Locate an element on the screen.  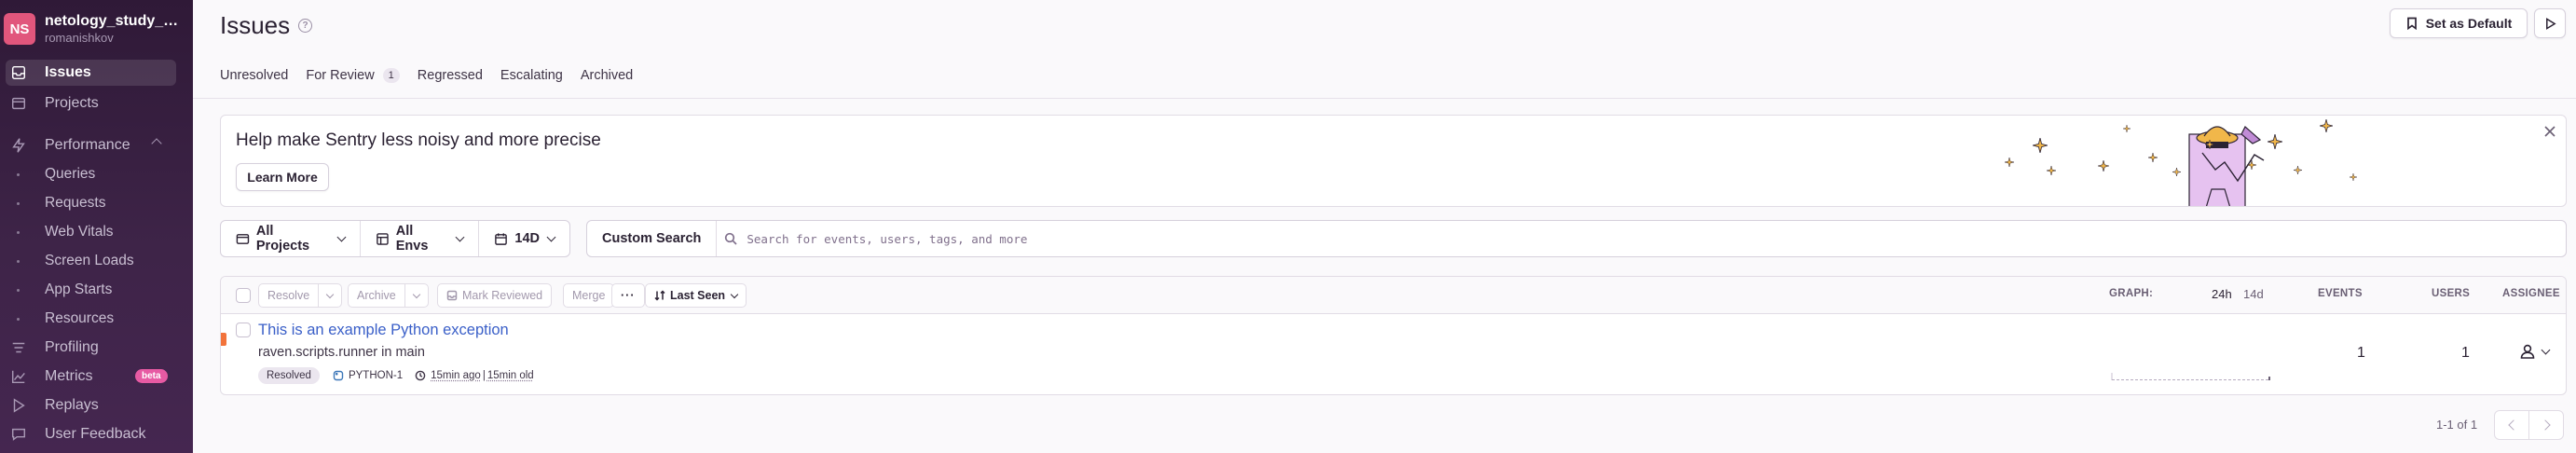
project-filter: All Projects is located at coordinates (291, 238).